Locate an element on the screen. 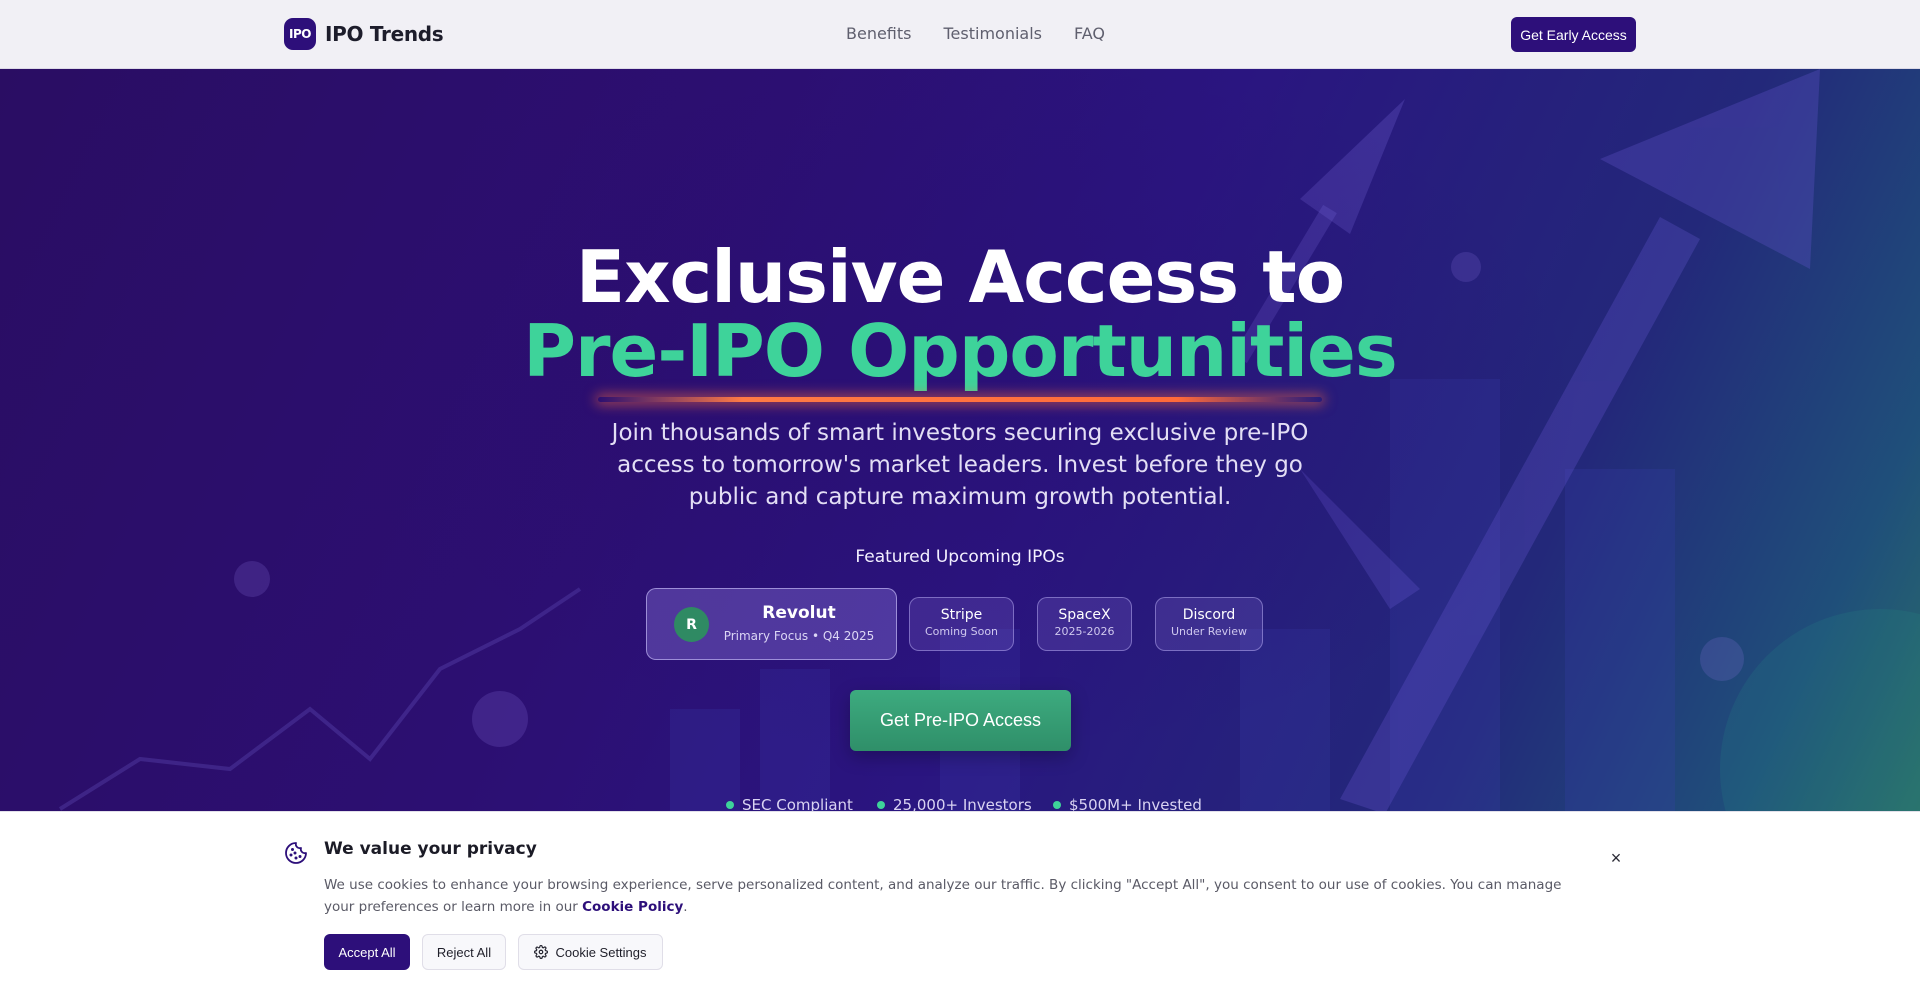 The width and height of the screenshot is (1920, 993). cookie-title: We value your privacy is located at coordinates (430, 849).